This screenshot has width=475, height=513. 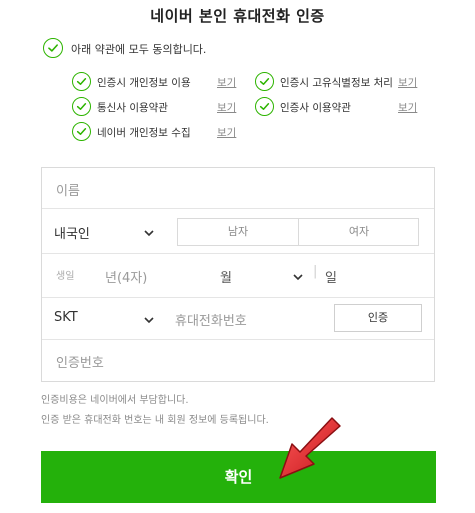 I want to click on gender-female-option: 여자, so click(x=359, y=232).